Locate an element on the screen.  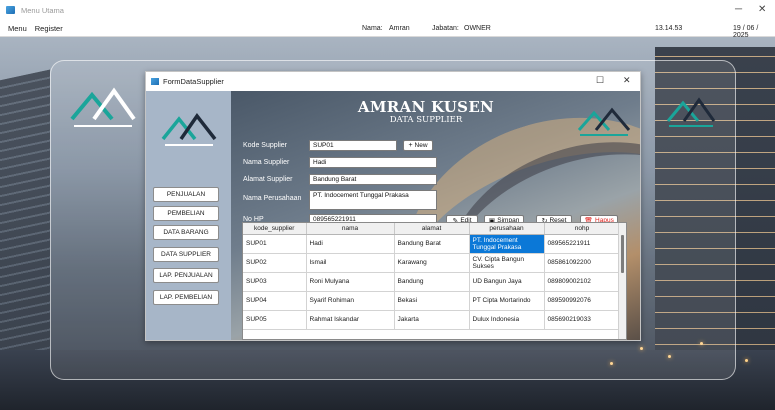
header-subtitle: DATA SUPPLIER is located at coordinates (426, 120).